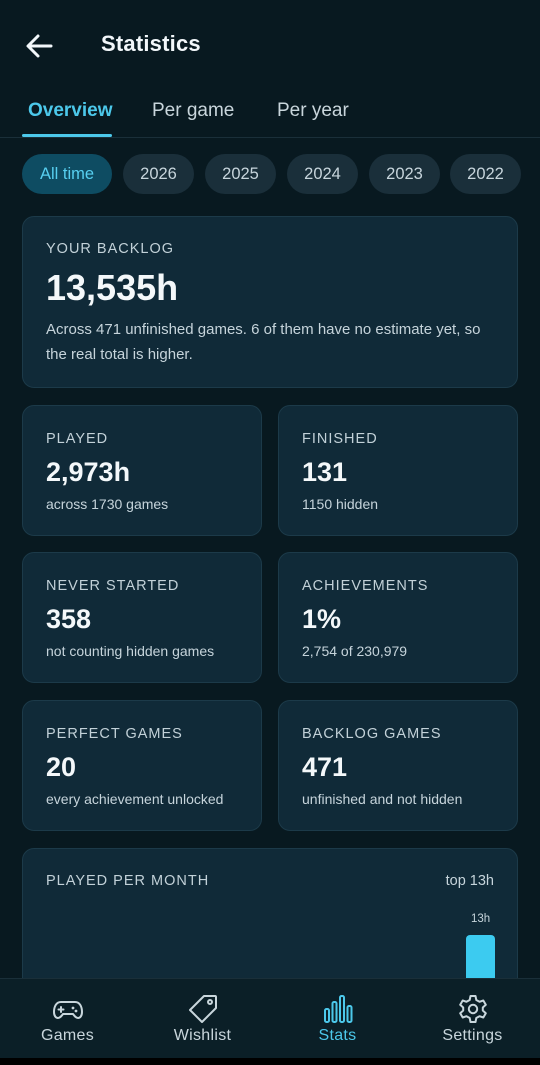 The image size is (540, 1065). What do you see at coordinates (281, 174) in the screenshot?
I see `period-filter-chips: All time 2026 2025 2024 2023 2022` at bounding box center [281, 174].